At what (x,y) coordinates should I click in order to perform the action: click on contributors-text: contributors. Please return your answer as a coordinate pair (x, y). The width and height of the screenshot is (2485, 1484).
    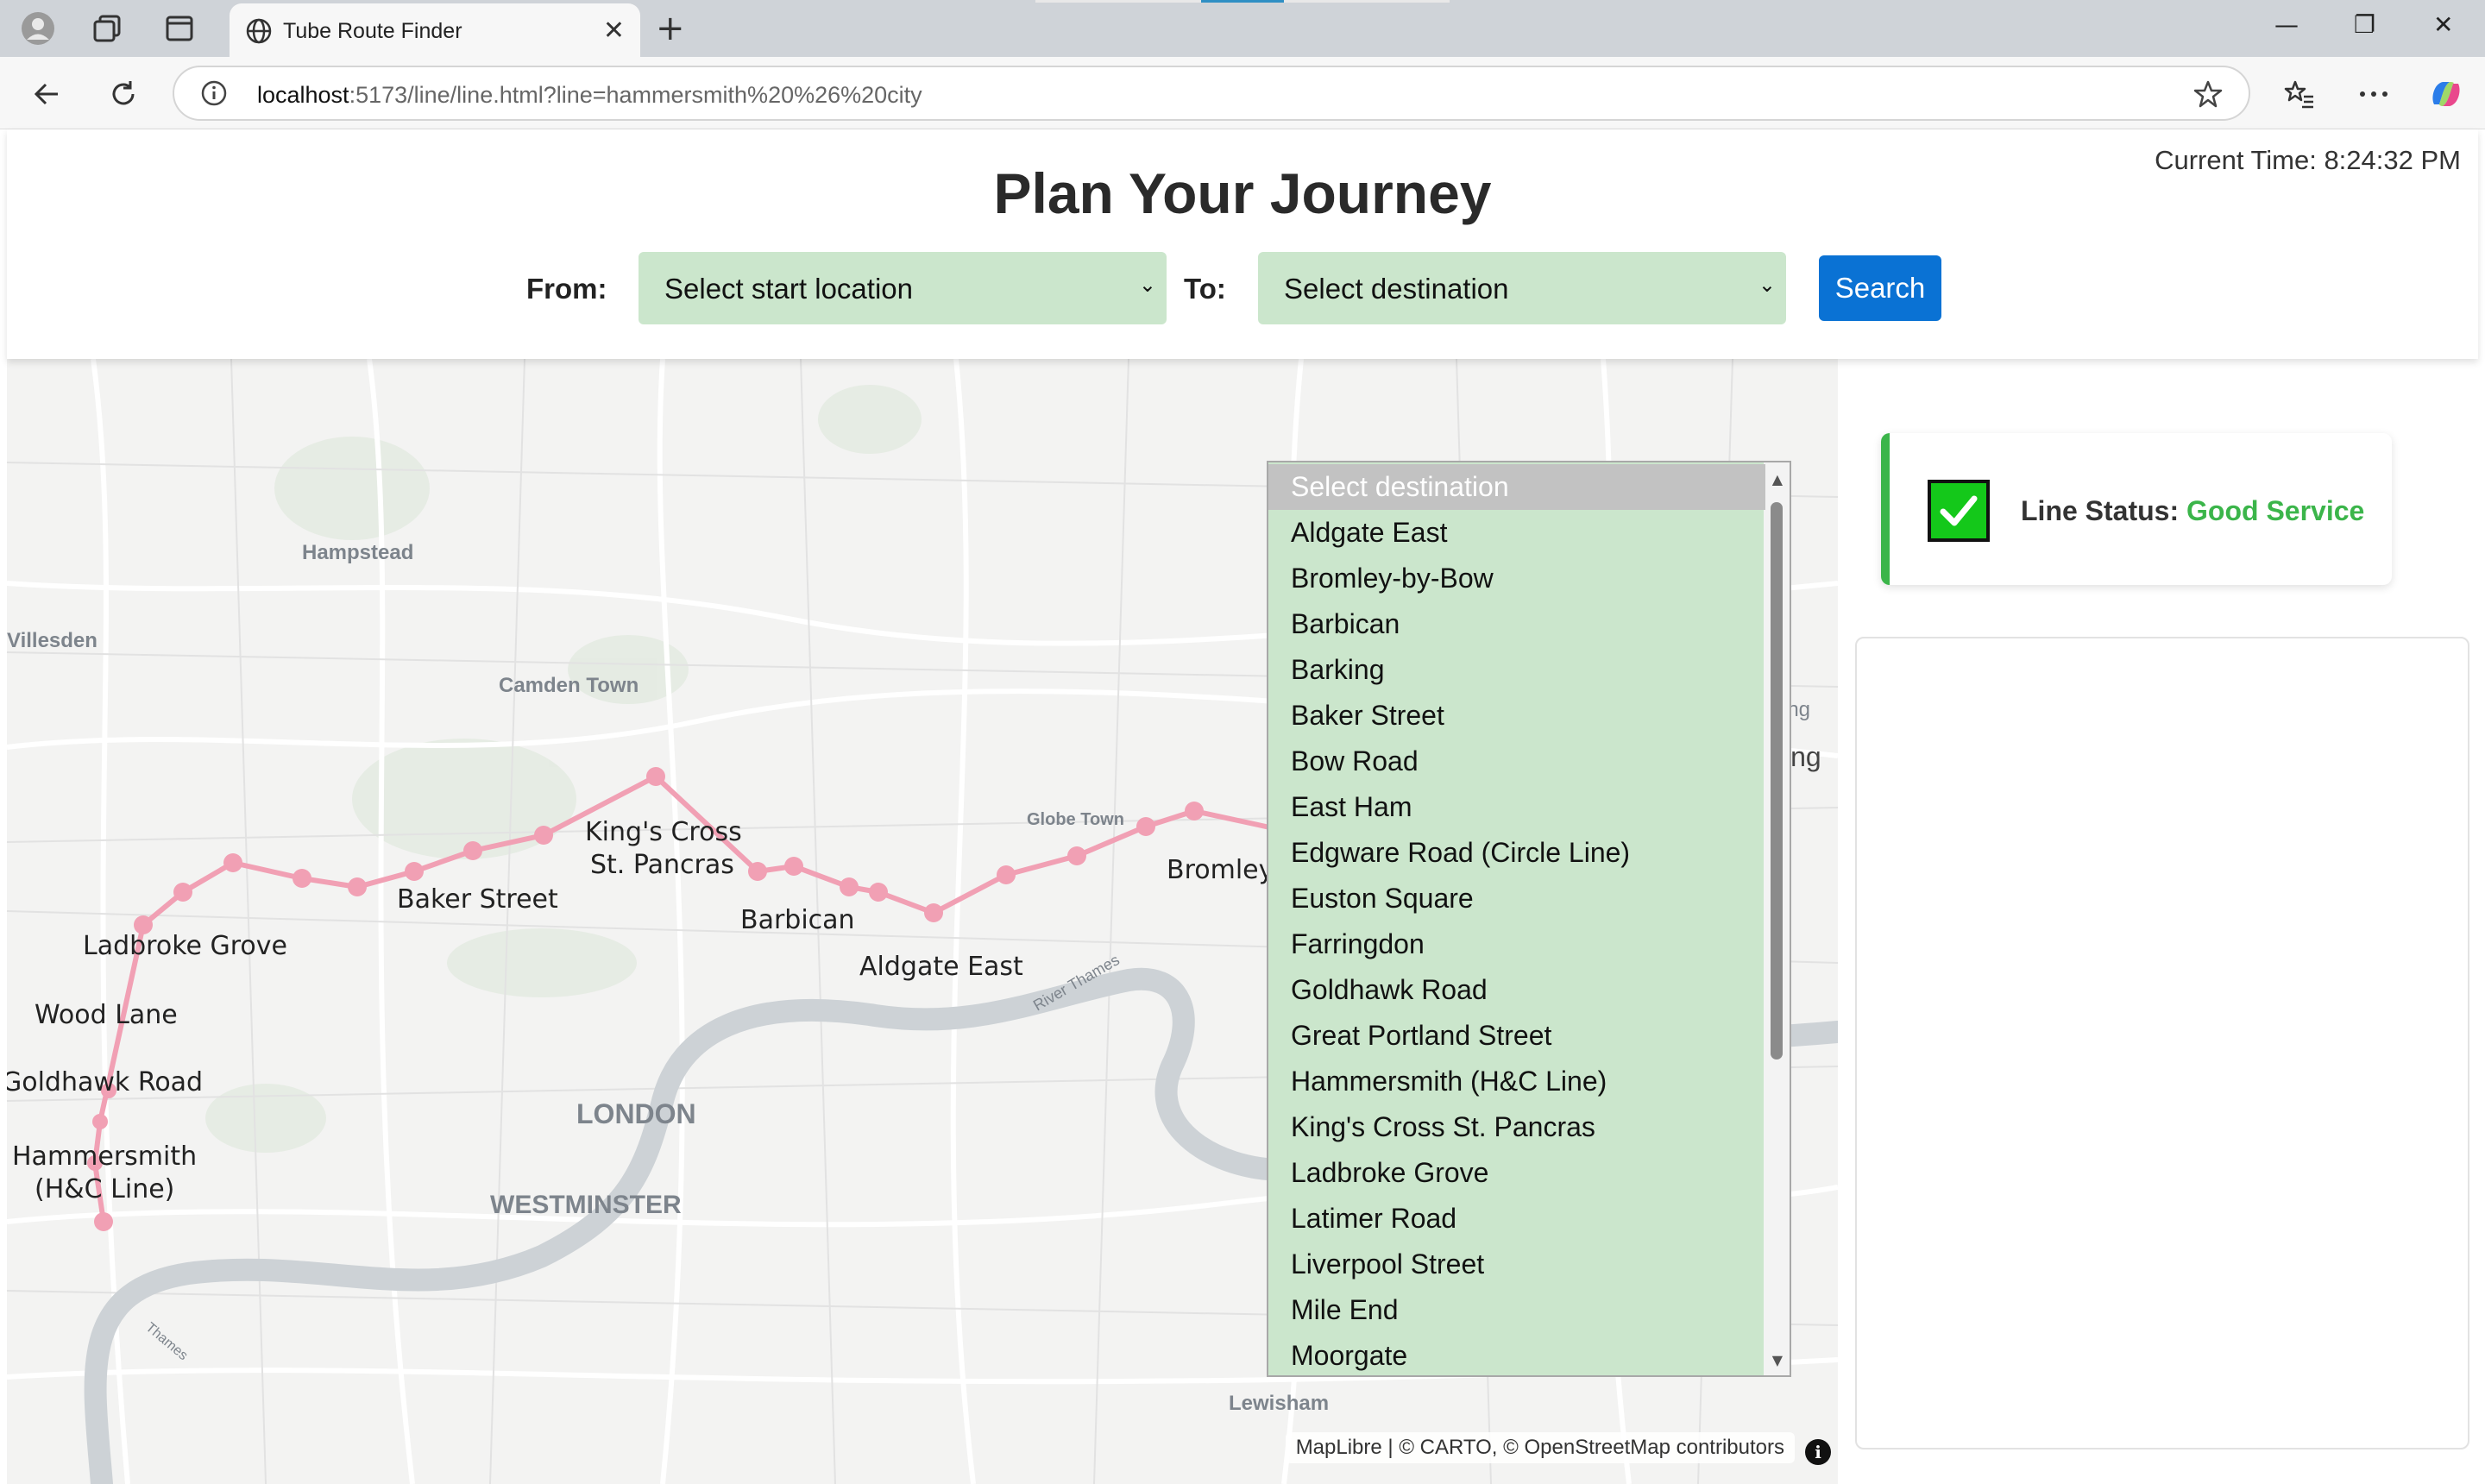
    Looking at the image, I should click on (1730, 1447).